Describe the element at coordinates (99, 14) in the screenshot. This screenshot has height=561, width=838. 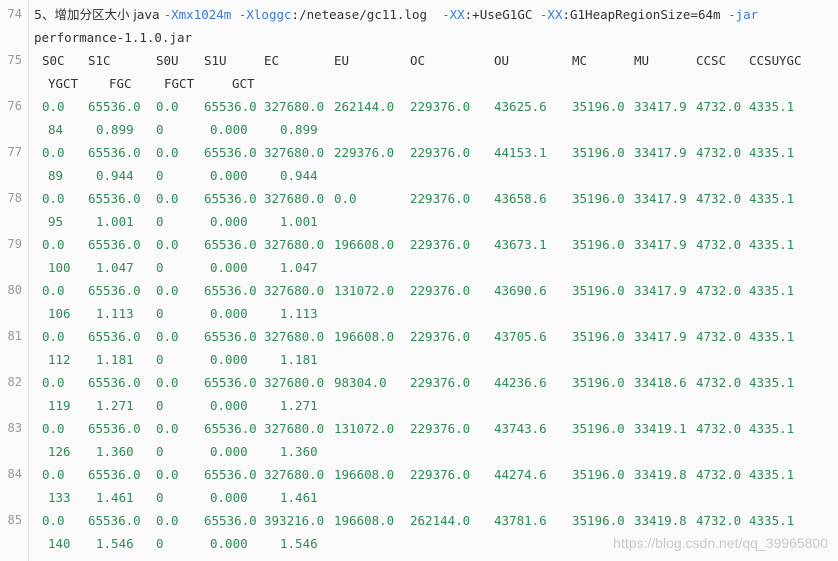
I see `command-segment: 5、增加分区大小 java` at that location.